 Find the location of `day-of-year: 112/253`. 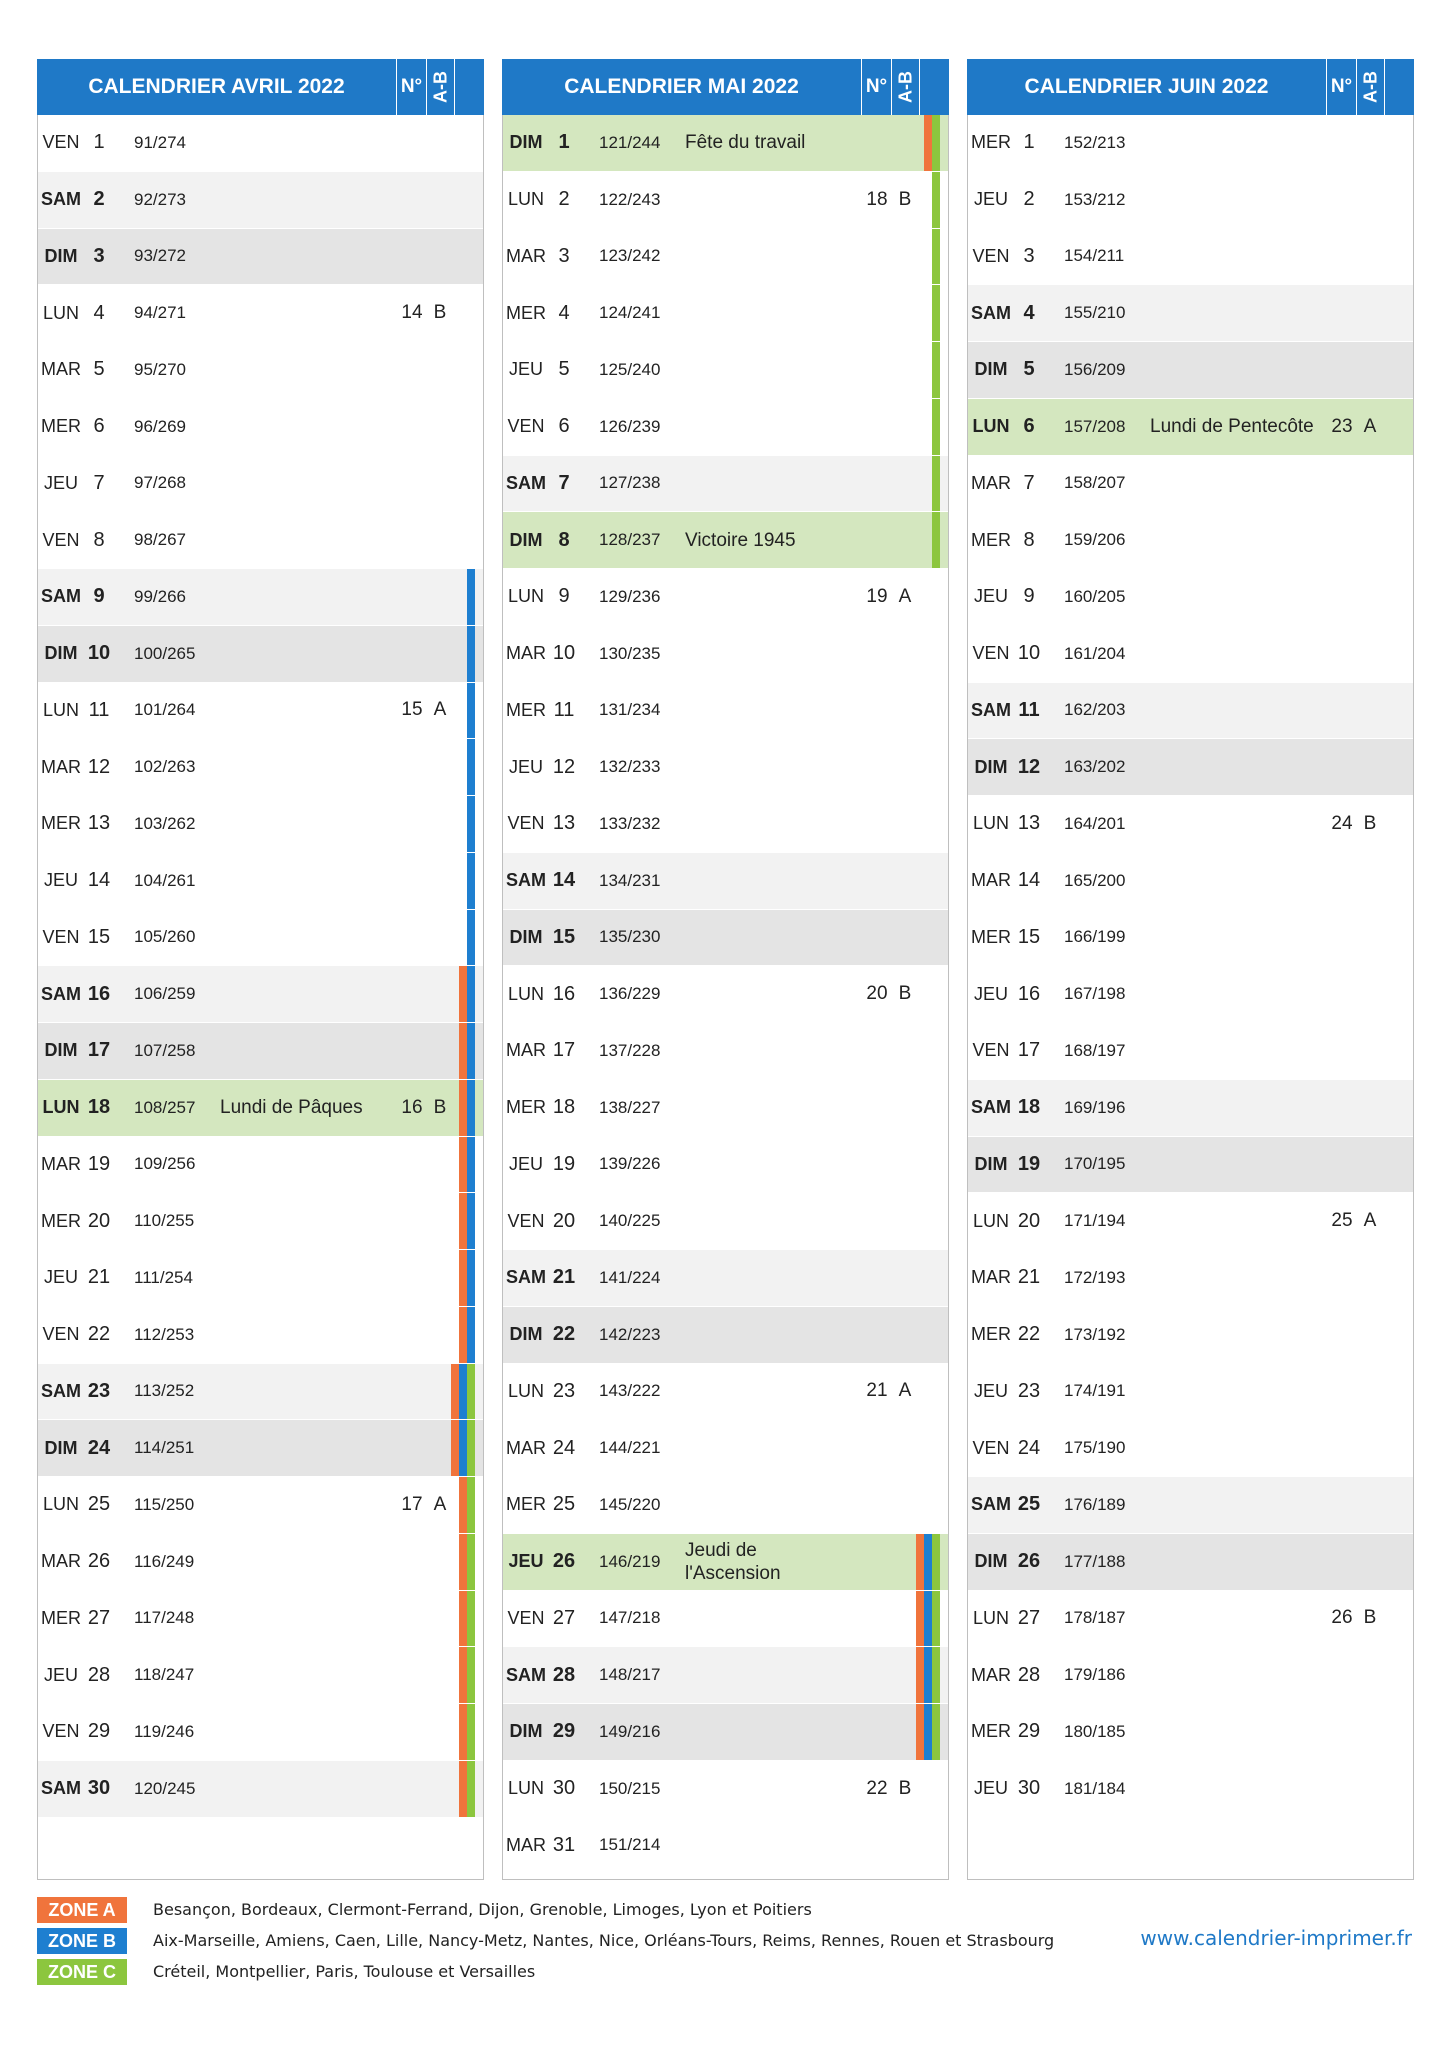

day-of-year: 112/253 is located at coordinates (164, 1334).